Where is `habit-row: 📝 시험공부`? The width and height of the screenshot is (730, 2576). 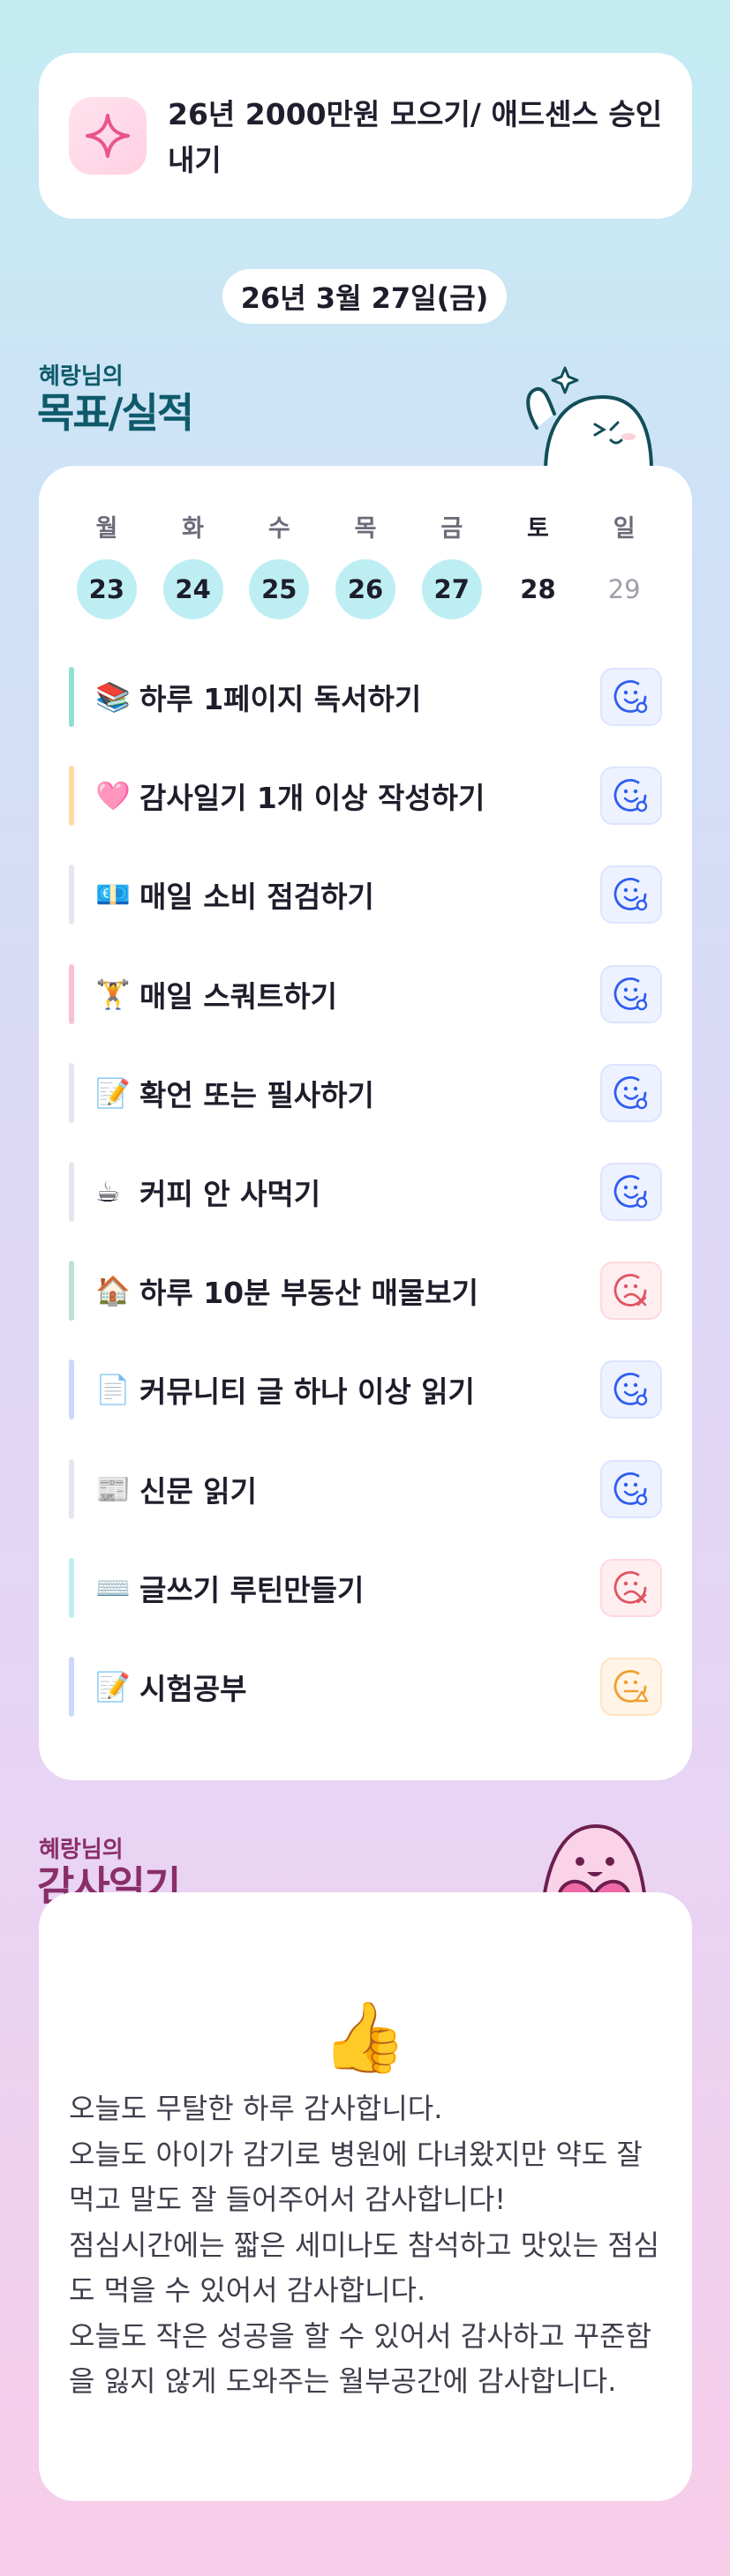
habit-row: 📝 시험공부 is located at coordinates (365, 1687).